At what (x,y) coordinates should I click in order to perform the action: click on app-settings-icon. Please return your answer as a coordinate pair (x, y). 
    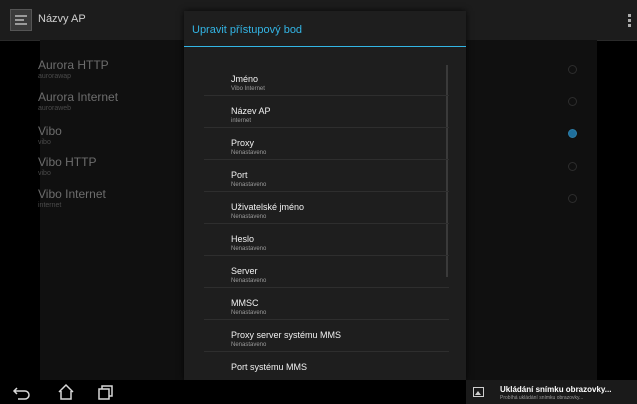
    Looking at the image, I should click on (21, 20).